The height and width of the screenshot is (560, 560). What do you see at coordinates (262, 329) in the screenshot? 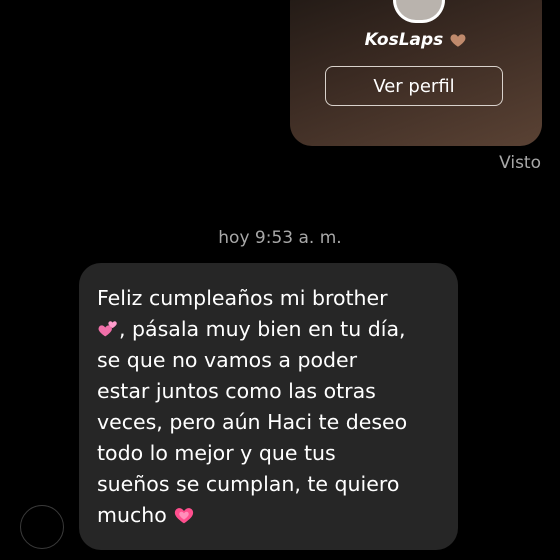
I see `message-line-2: , pásala muy bien en tu día,` at bounding box center [262, 329].